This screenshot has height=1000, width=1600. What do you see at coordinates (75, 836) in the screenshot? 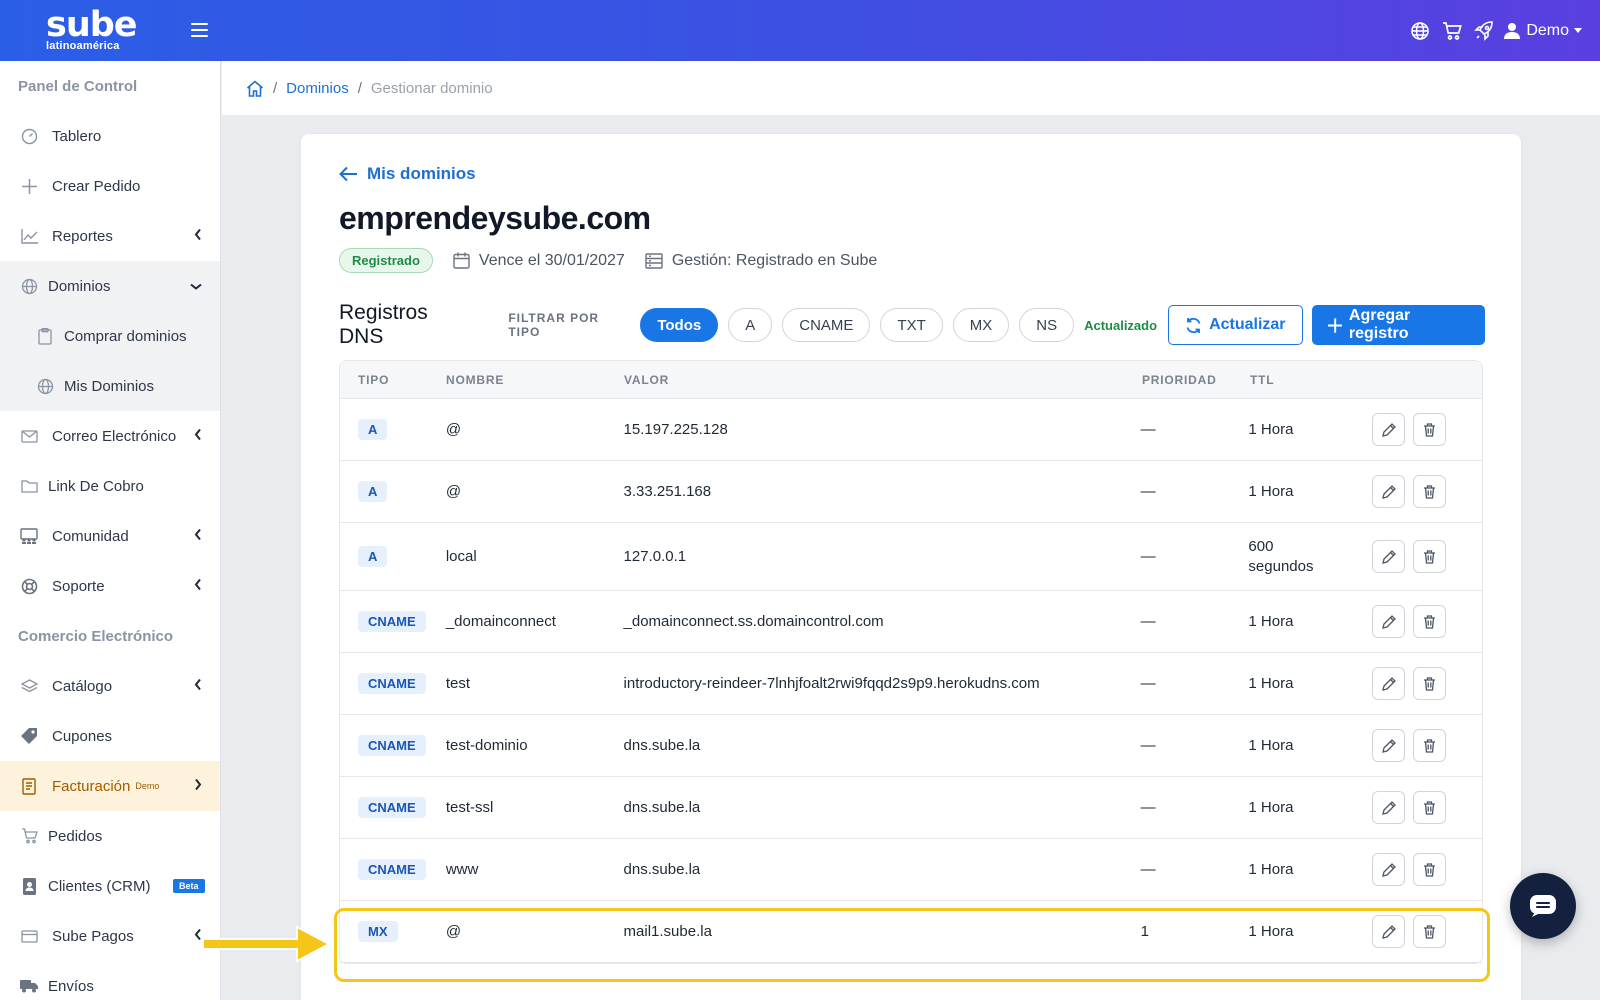
I see `sidebar-item-label: Pedidos` at bounding box center [75, 836].